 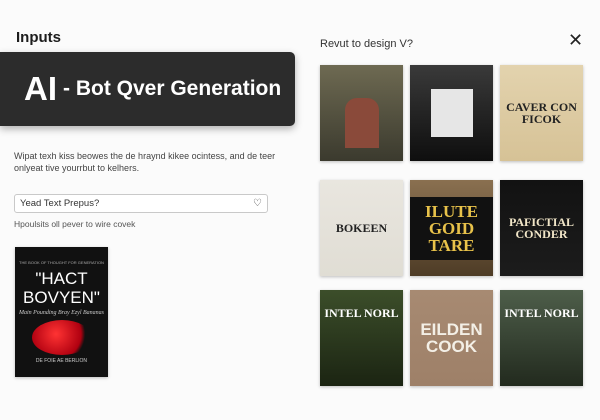 What do you see at coordinates (366, 44) in the screenshot?
I see `panel-title: Revut to design V?` at bounding box center [366, 44].